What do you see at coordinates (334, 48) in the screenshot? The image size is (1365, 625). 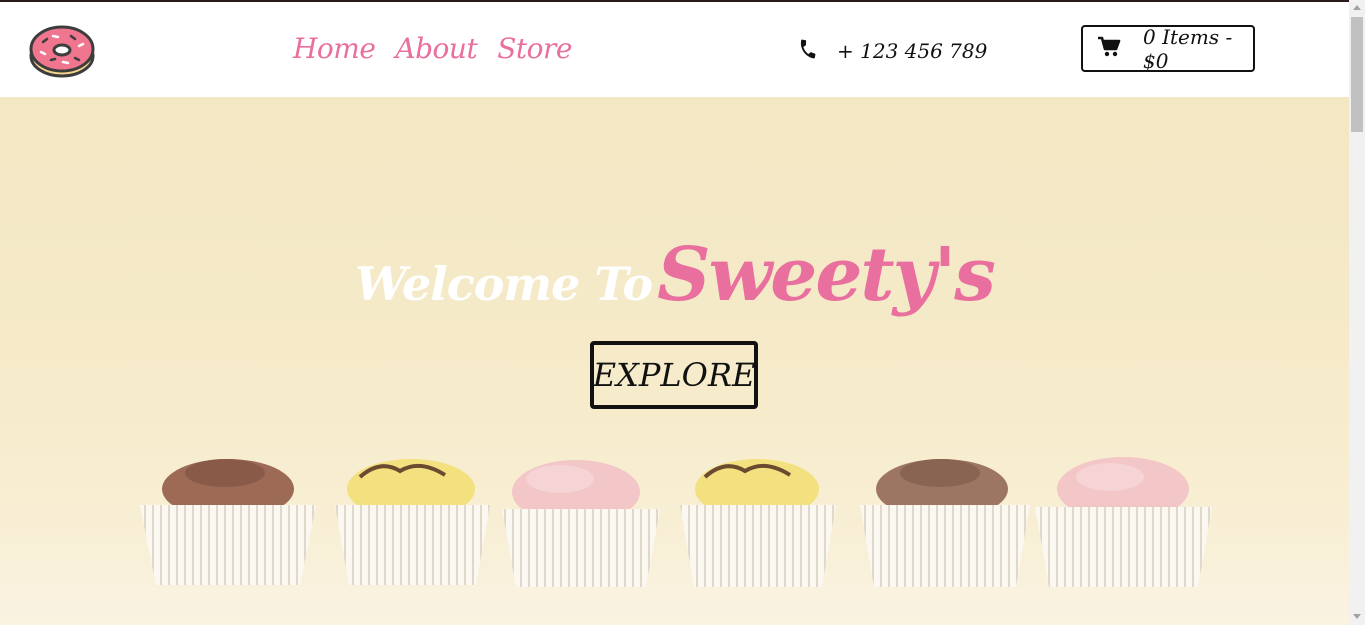 I see `nav-link-home: Home` at bounding box center [334, 48].